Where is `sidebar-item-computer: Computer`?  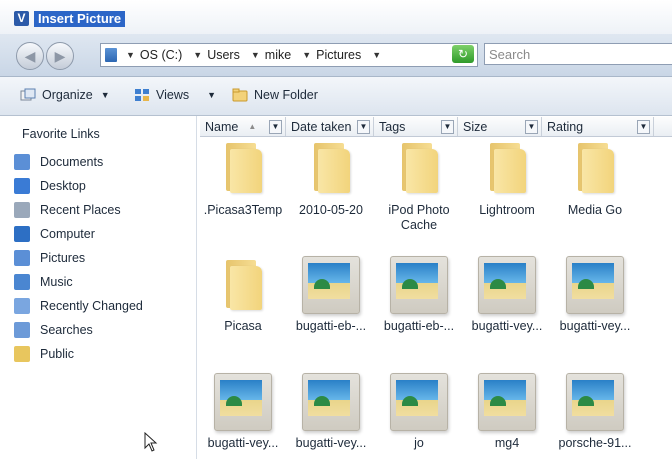 sidebar-item-computer: Computer is located at coordinates (54, 234).